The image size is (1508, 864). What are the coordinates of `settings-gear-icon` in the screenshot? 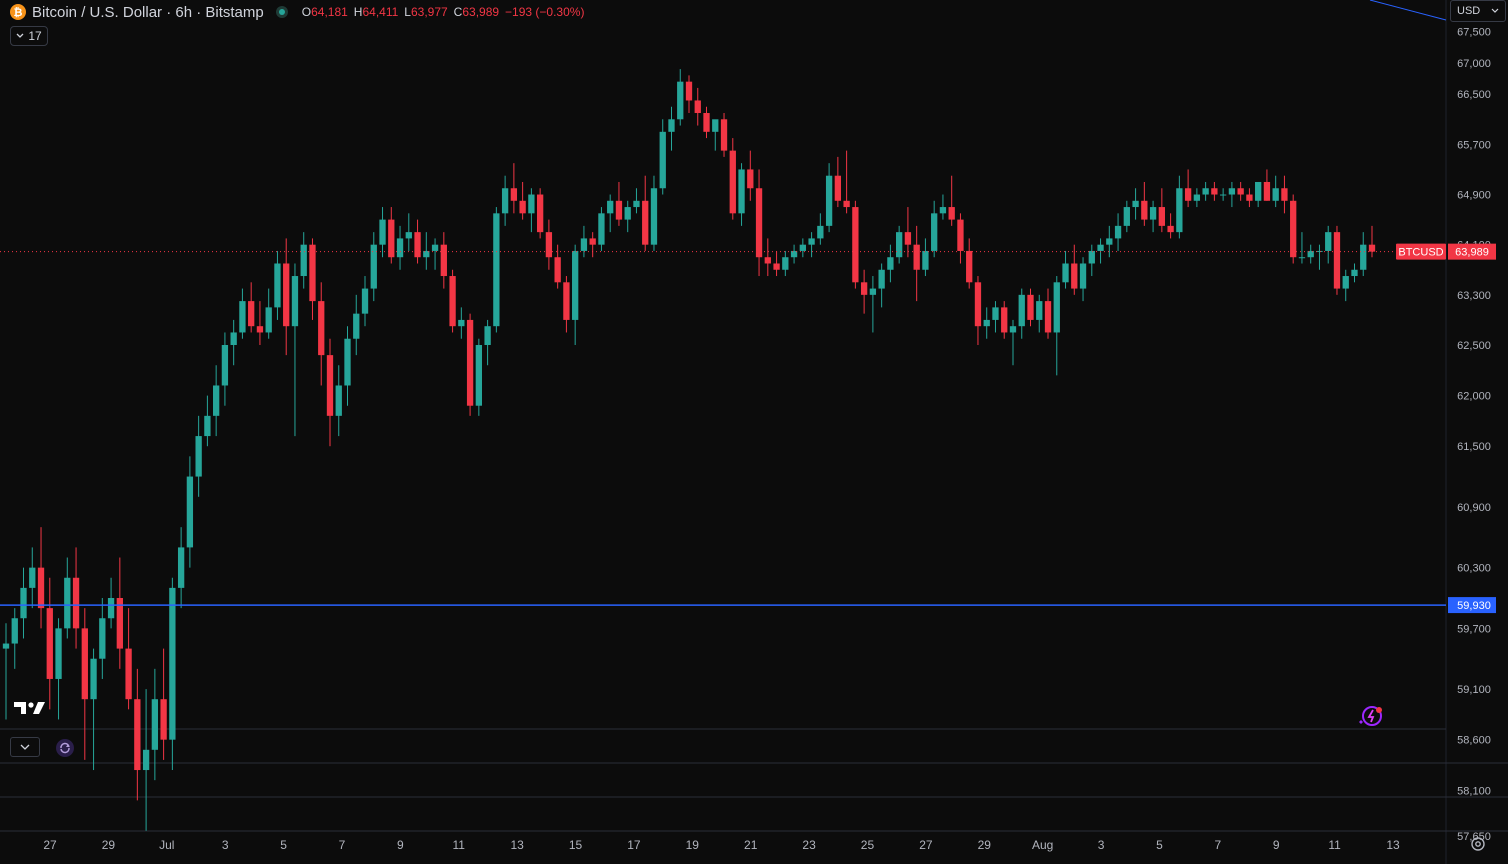 It's located at (1478, 844).